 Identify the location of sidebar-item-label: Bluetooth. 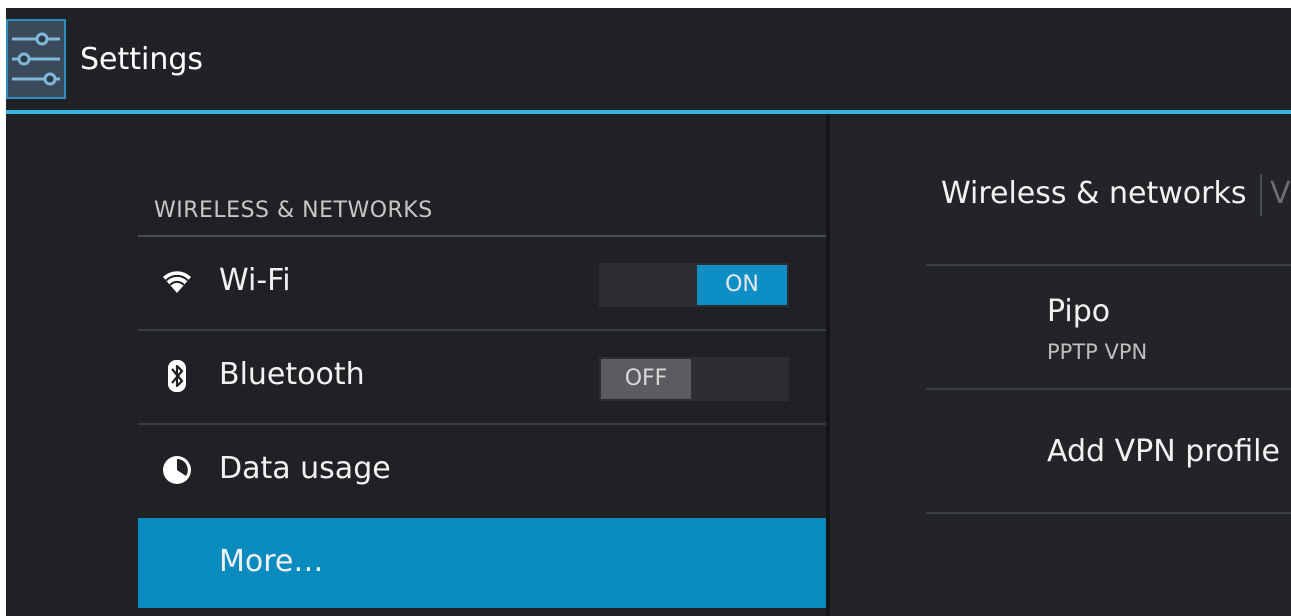
(292, 374).